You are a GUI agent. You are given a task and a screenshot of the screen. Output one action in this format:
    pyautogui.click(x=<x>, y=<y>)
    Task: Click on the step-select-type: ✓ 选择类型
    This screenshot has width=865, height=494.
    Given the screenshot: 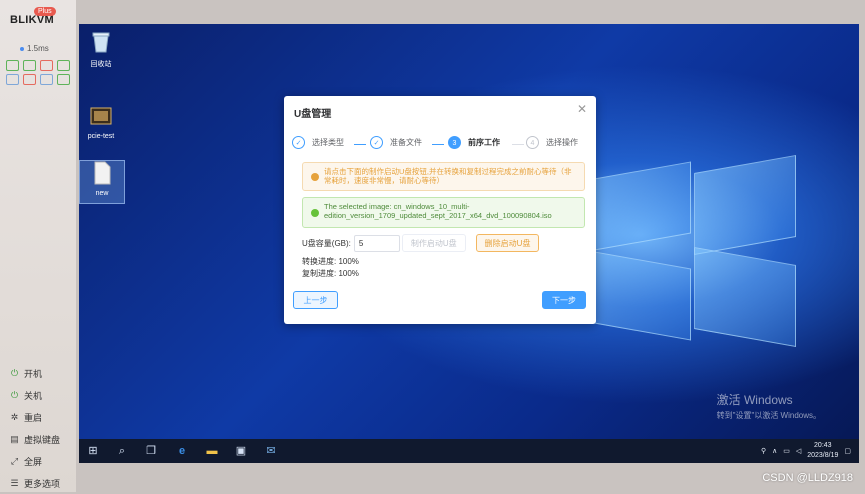 What is the action you would take?
    pyautogui.click(x=318, y=142)
    